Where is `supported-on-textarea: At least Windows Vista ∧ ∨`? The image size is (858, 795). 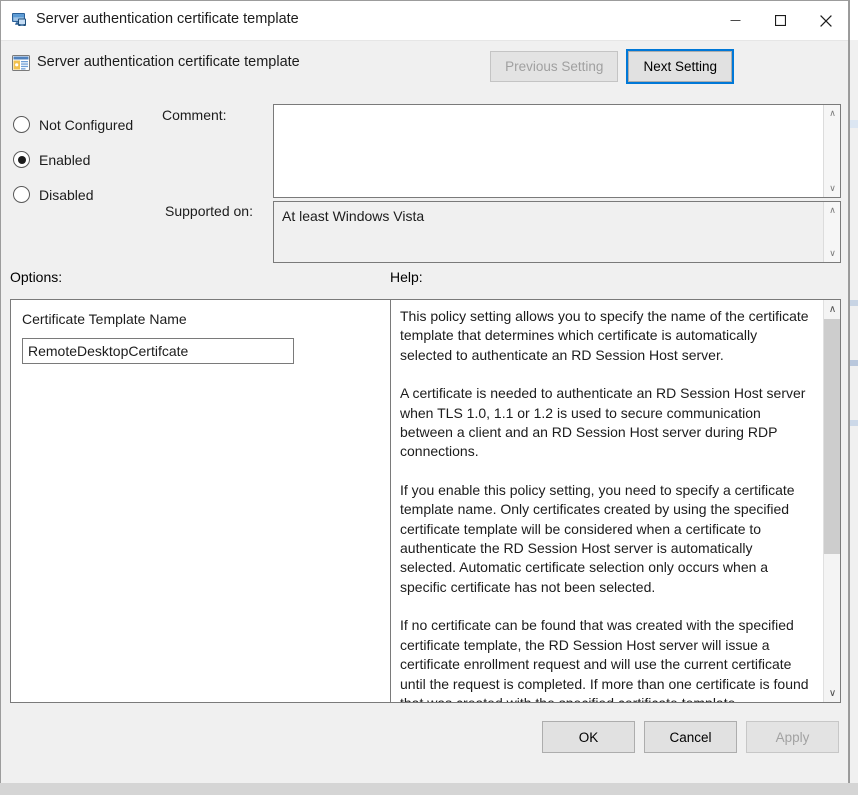
supported-on-textarea: At least Windows Vista ∧ ∨ is located at coordinates (557, 232).